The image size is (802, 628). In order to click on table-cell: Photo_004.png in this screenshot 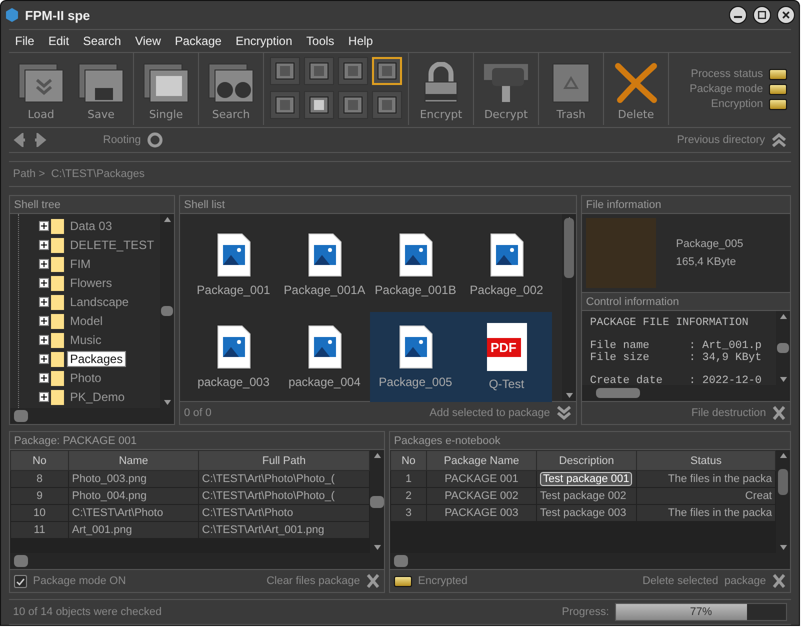, I will do `click(133, 496)`.